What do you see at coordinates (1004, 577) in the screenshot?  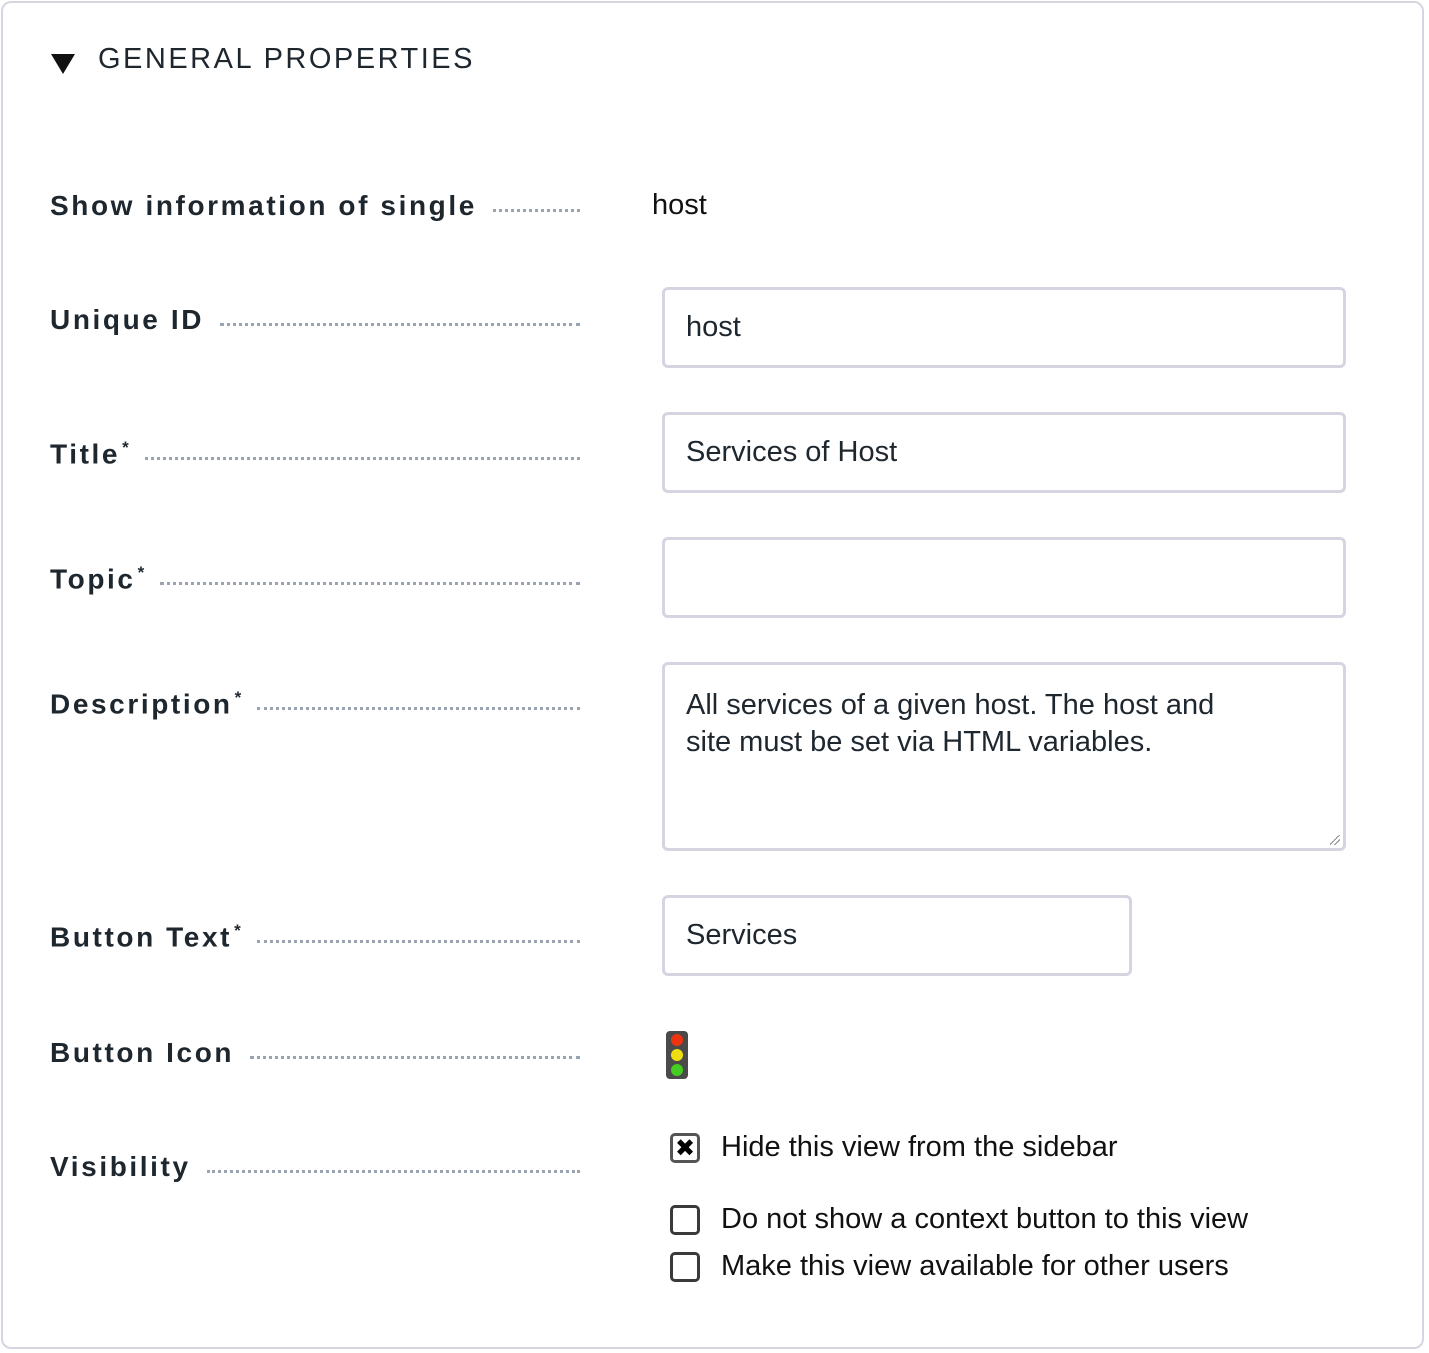 I see `topic-input` at bounding box center [1004, 577].